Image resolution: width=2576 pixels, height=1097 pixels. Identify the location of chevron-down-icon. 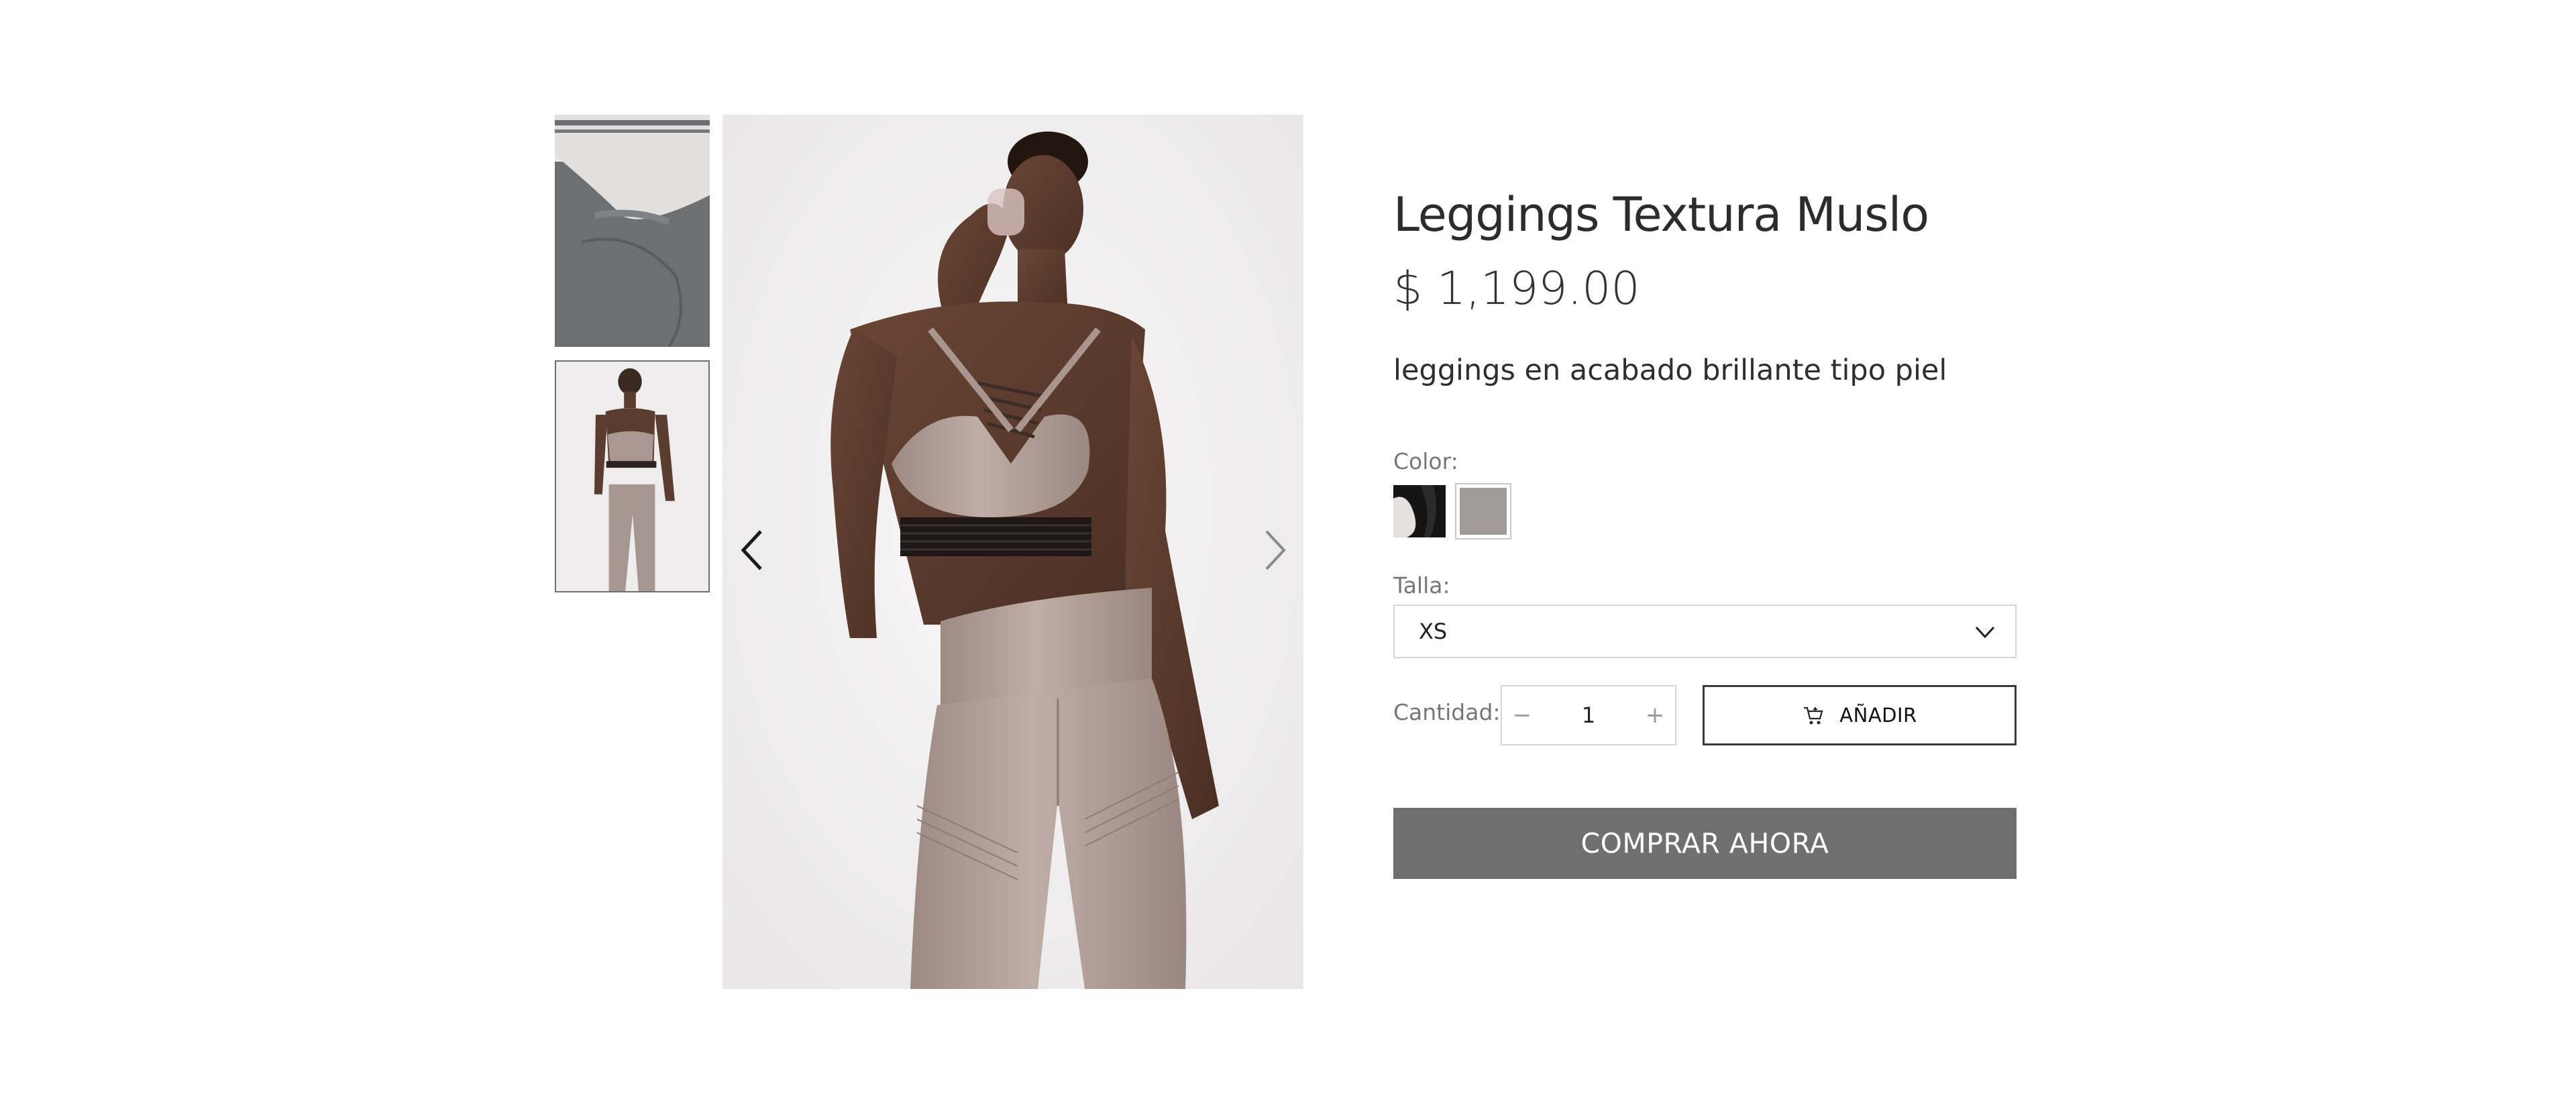
(1985, 632).